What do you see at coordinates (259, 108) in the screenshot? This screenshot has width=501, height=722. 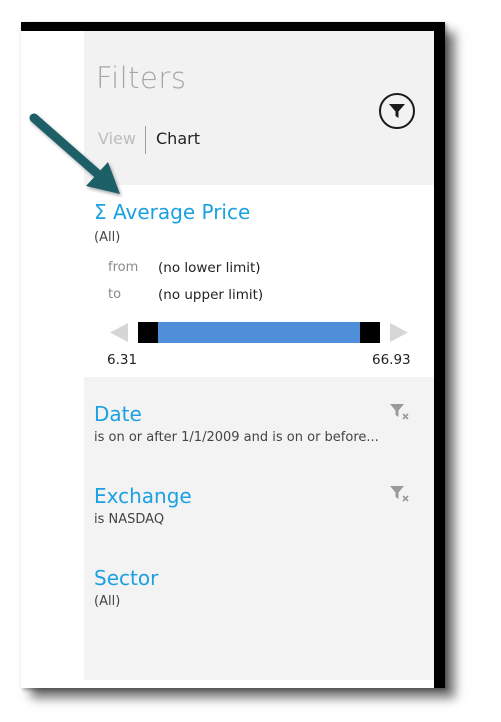 I see `panel-header: Filters View Chart` at bounding box center [259, 108].